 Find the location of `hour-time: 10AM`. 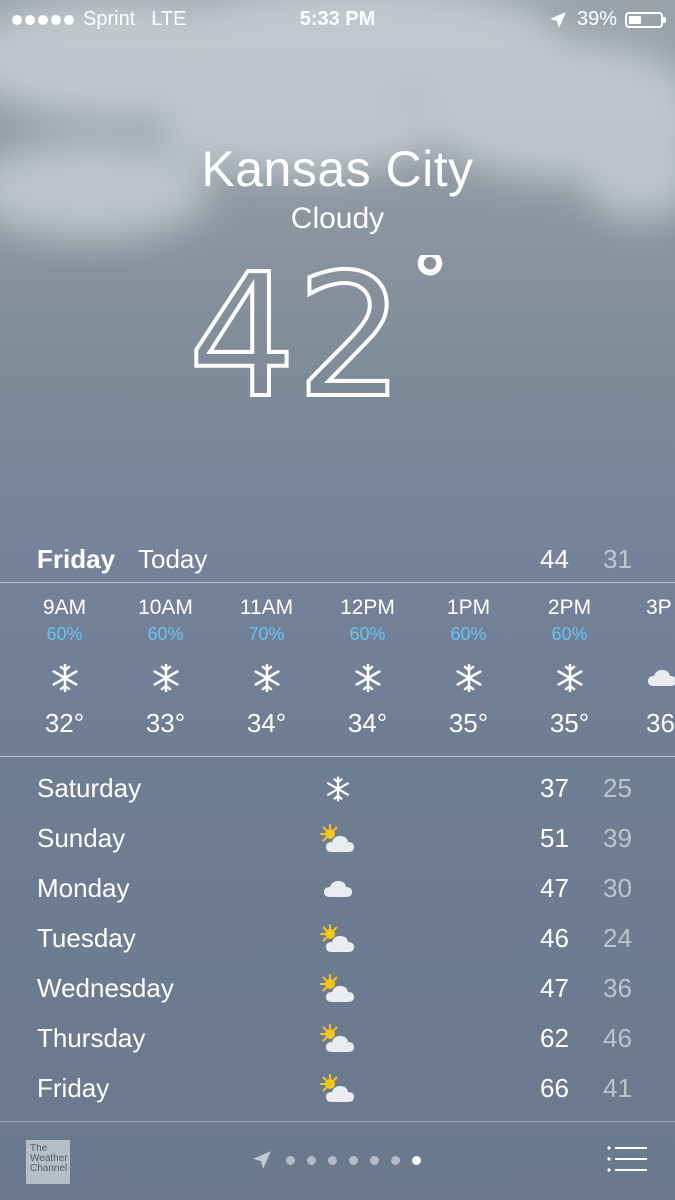

hour-time: 10AM is located at coordinates (165, 607).